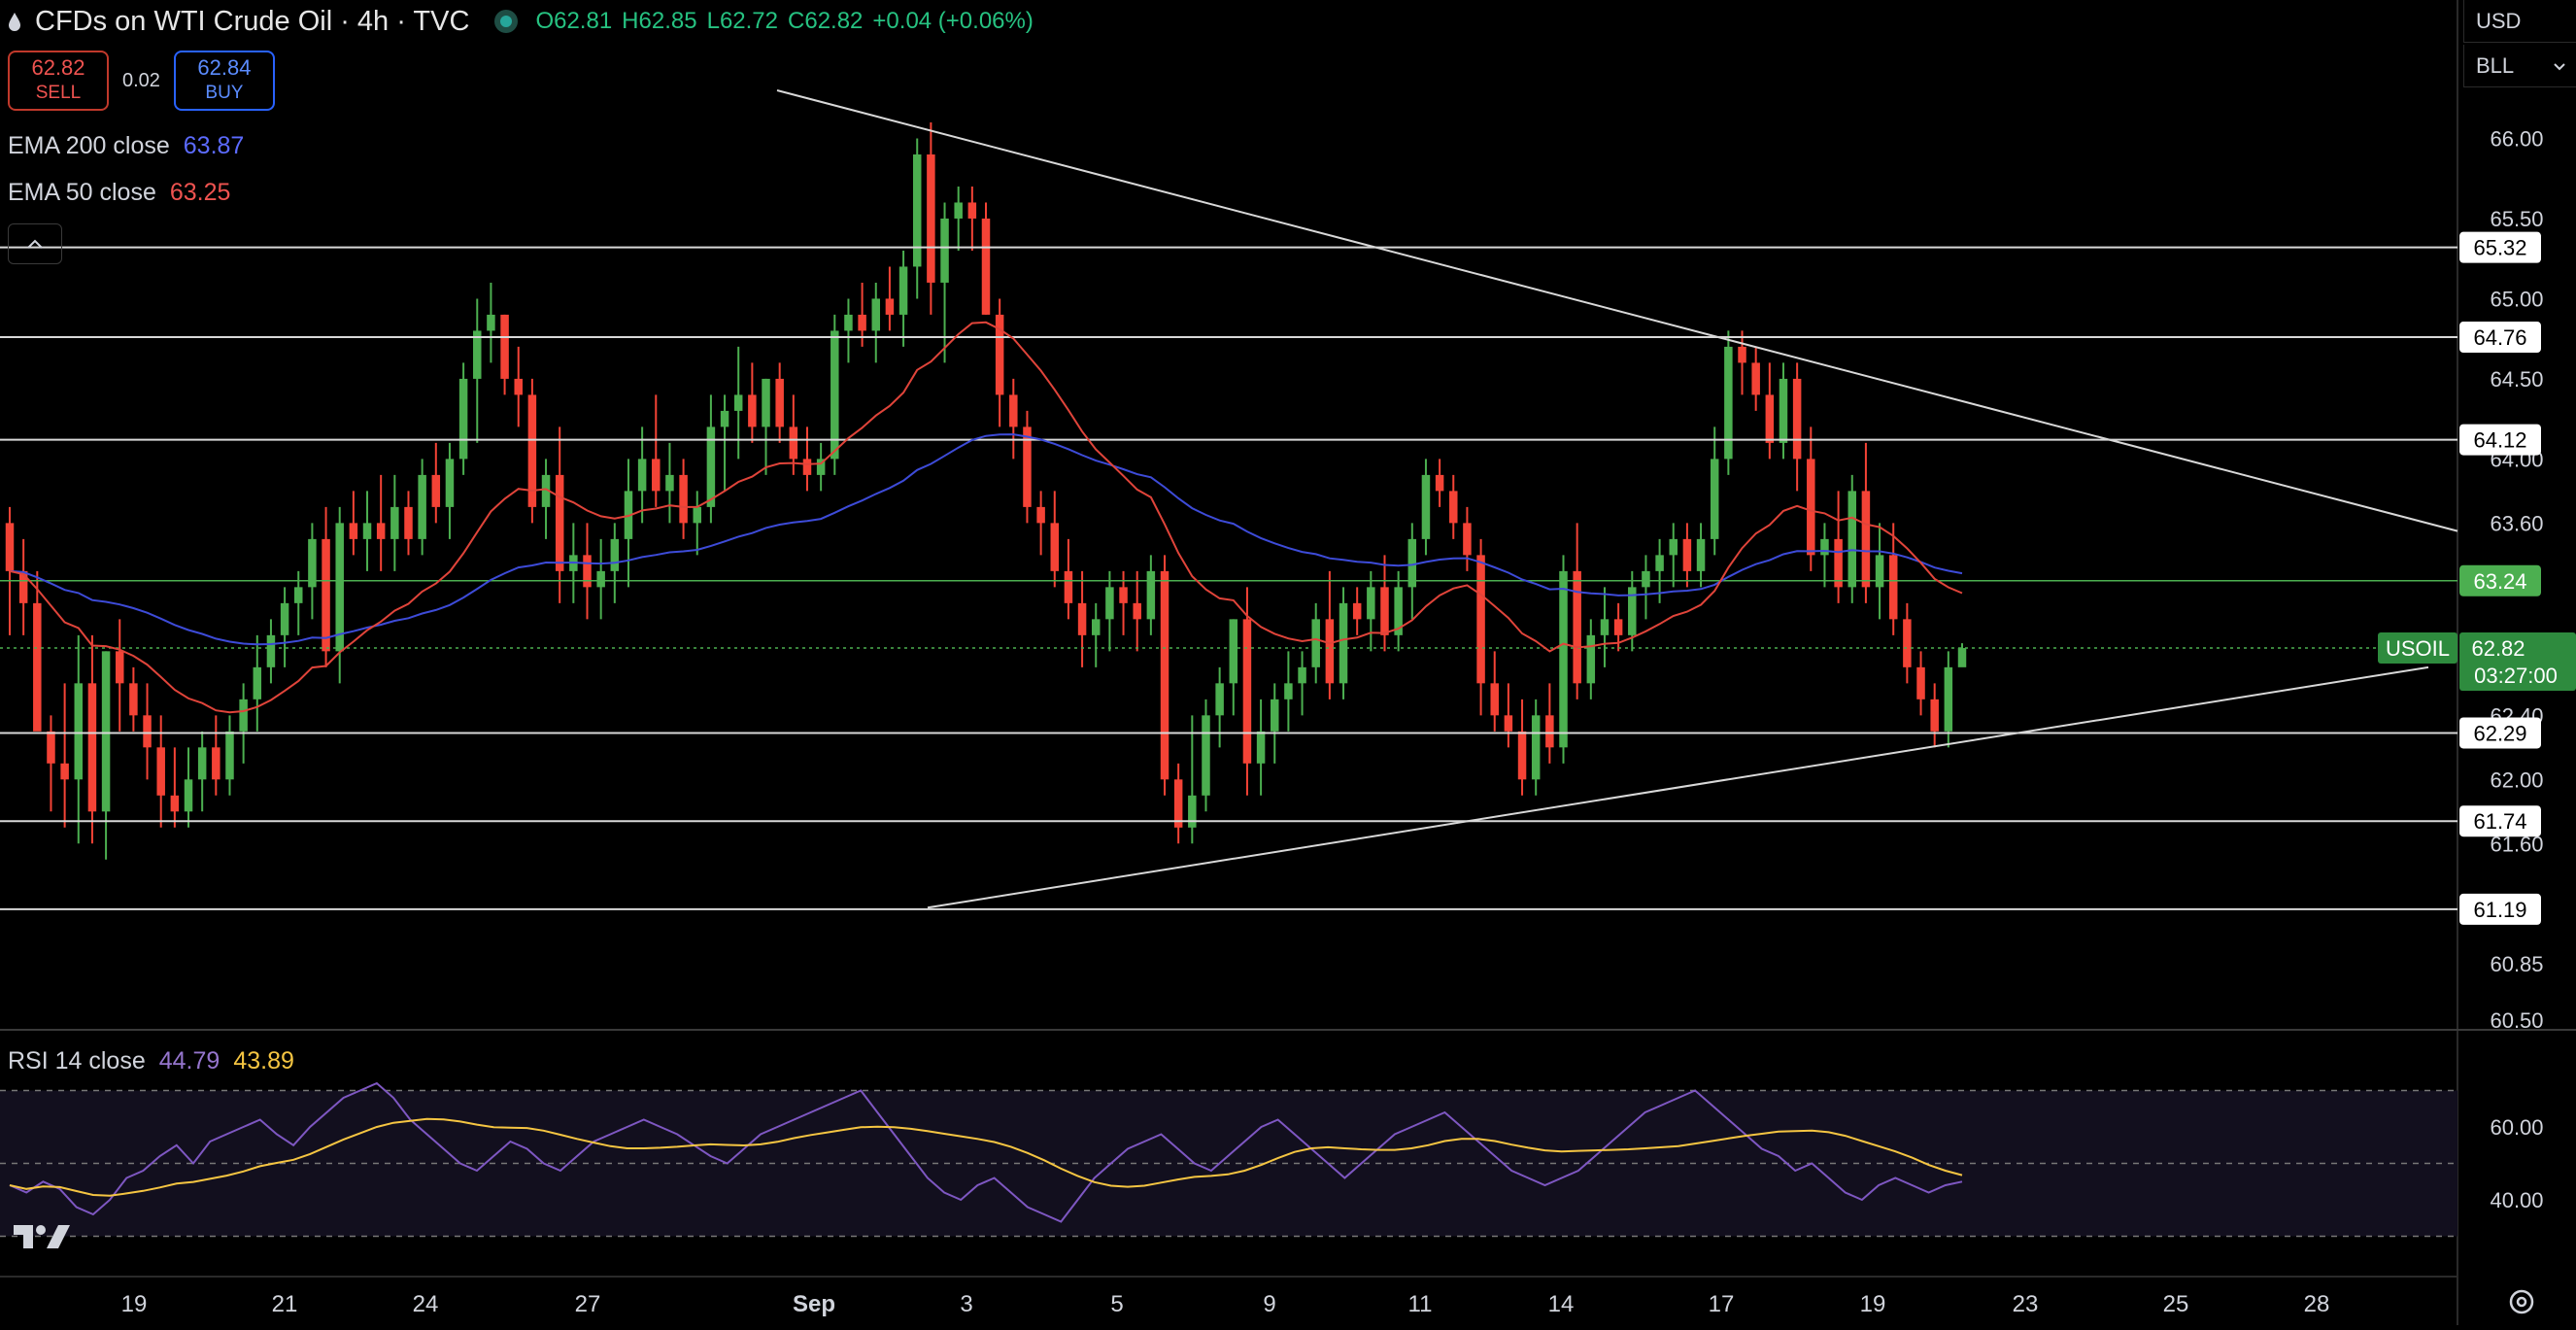  I want to click on time-tick-label: Sep, so click(814, 1304).